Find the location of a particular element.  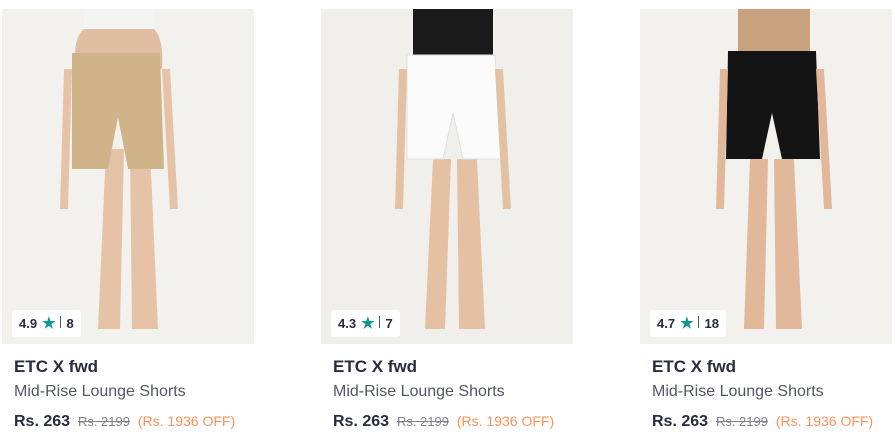

rating-badge: 4.3 ★ 7 is located at coordinates (365, 323).